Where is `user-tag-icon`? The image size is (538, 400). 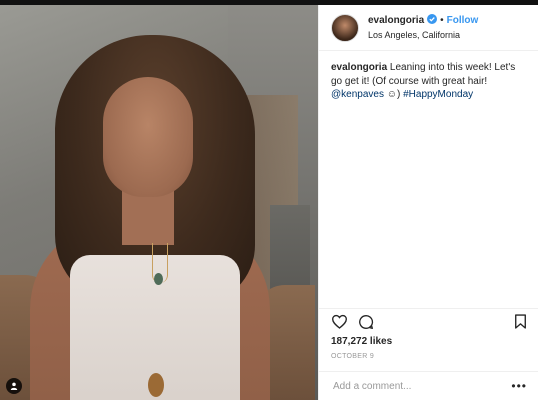
user-tag-icon is located at coordinates (14, 386).